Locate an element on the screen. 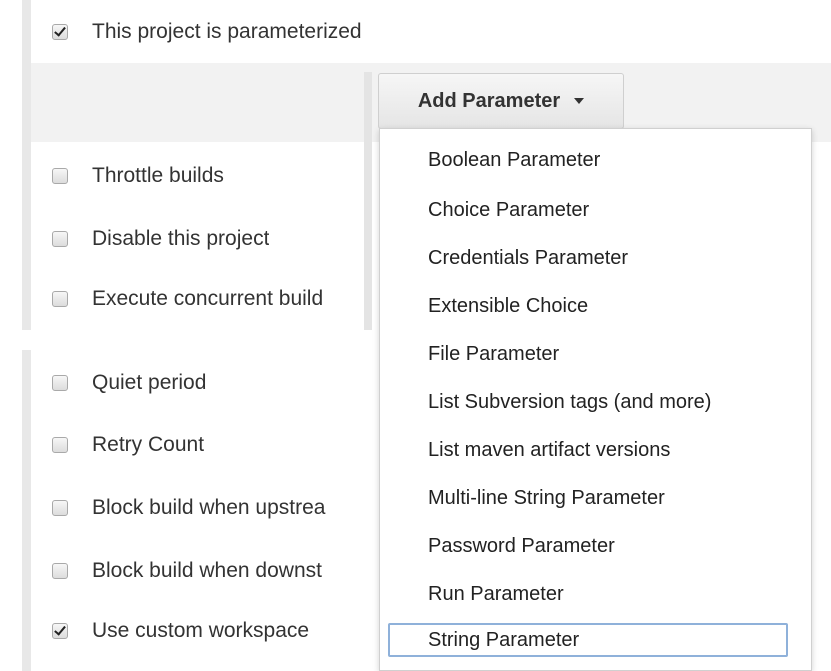 The image size is (831, 671). option-label: Throttle builds is located at coordinates (158, 175).